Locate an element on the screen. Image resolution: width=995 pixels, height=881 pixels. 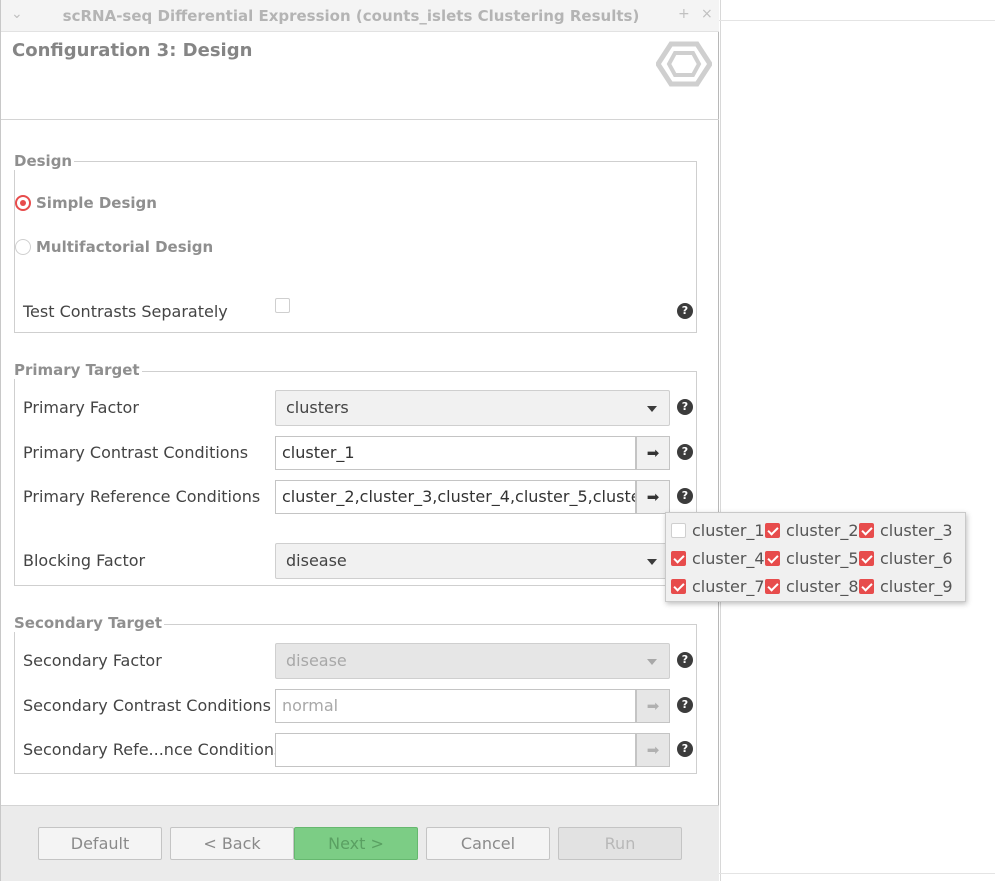
cluster-label: cluster_6 is located at coordinates (916, 558).